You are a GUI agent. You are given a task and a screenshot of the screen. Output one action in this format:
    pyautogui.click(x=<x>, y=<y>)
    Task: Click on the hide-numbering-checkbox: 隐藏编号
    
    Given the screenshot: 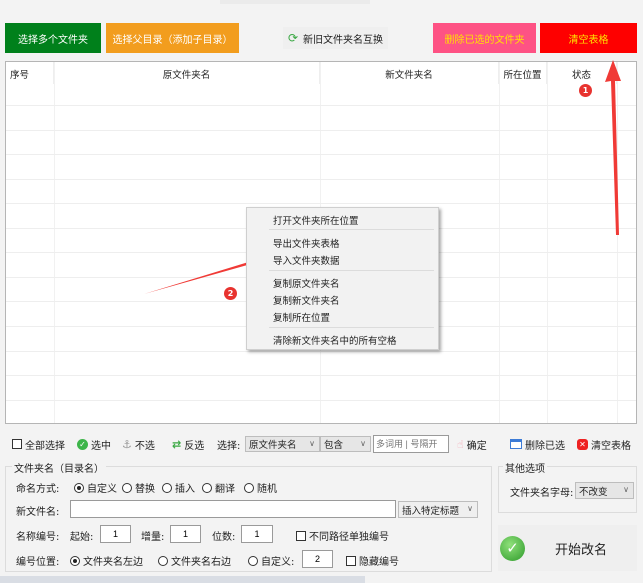 What is the action you would take?
    pyautogui.click(x=372, y=560)
    